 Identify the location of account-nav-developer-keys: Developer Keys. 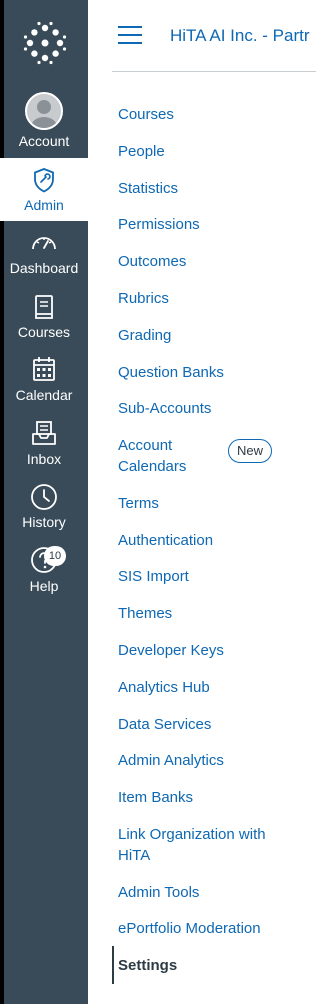
(171, 650).